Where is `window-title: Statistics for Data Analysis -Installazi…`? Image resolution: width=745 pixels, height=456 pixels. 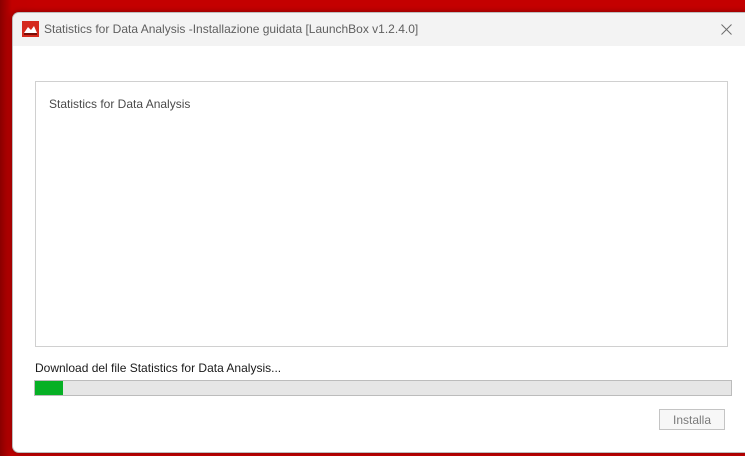
window-title: Statistics for Data Analysis -Installazi… is located at coordinates (231, 29).